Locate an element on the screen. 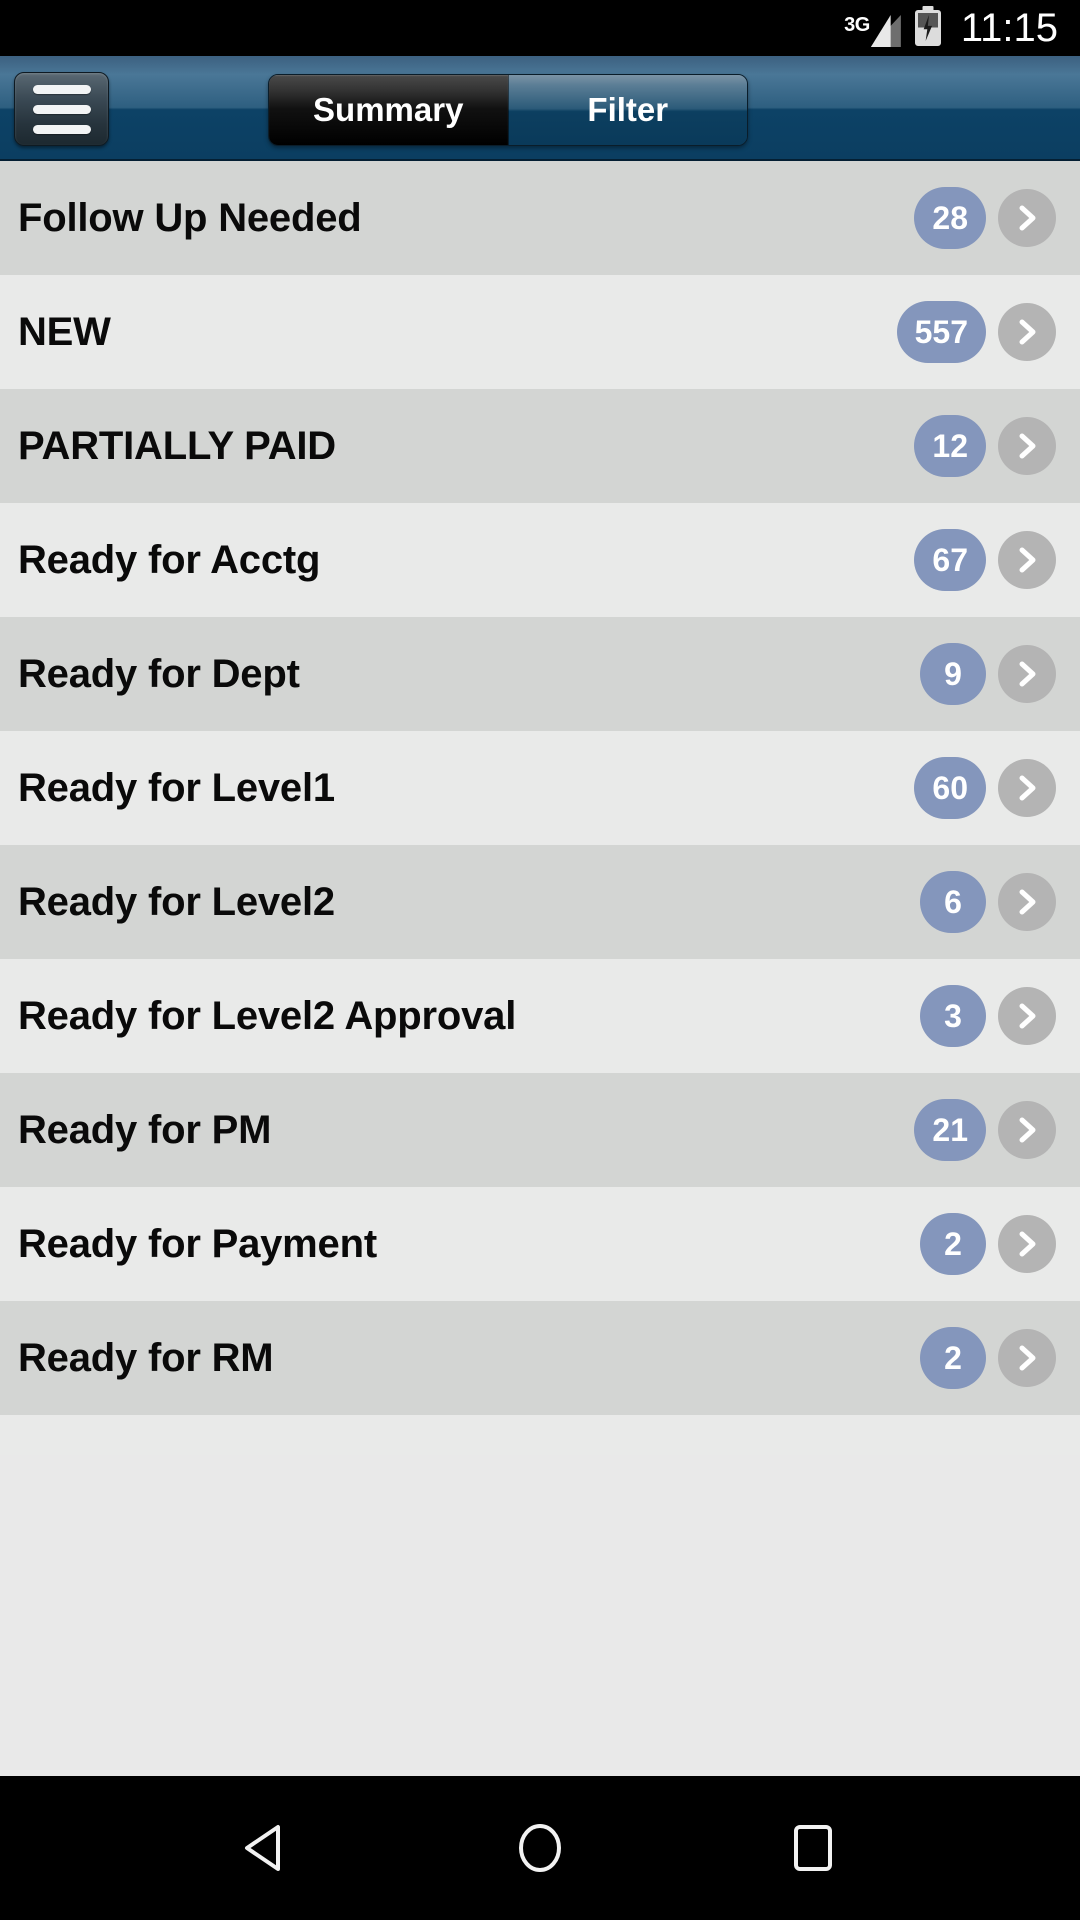 The width and height of the screenshot is (1080, 1920). recents-square-icon is located at coordinates (813, 1848).